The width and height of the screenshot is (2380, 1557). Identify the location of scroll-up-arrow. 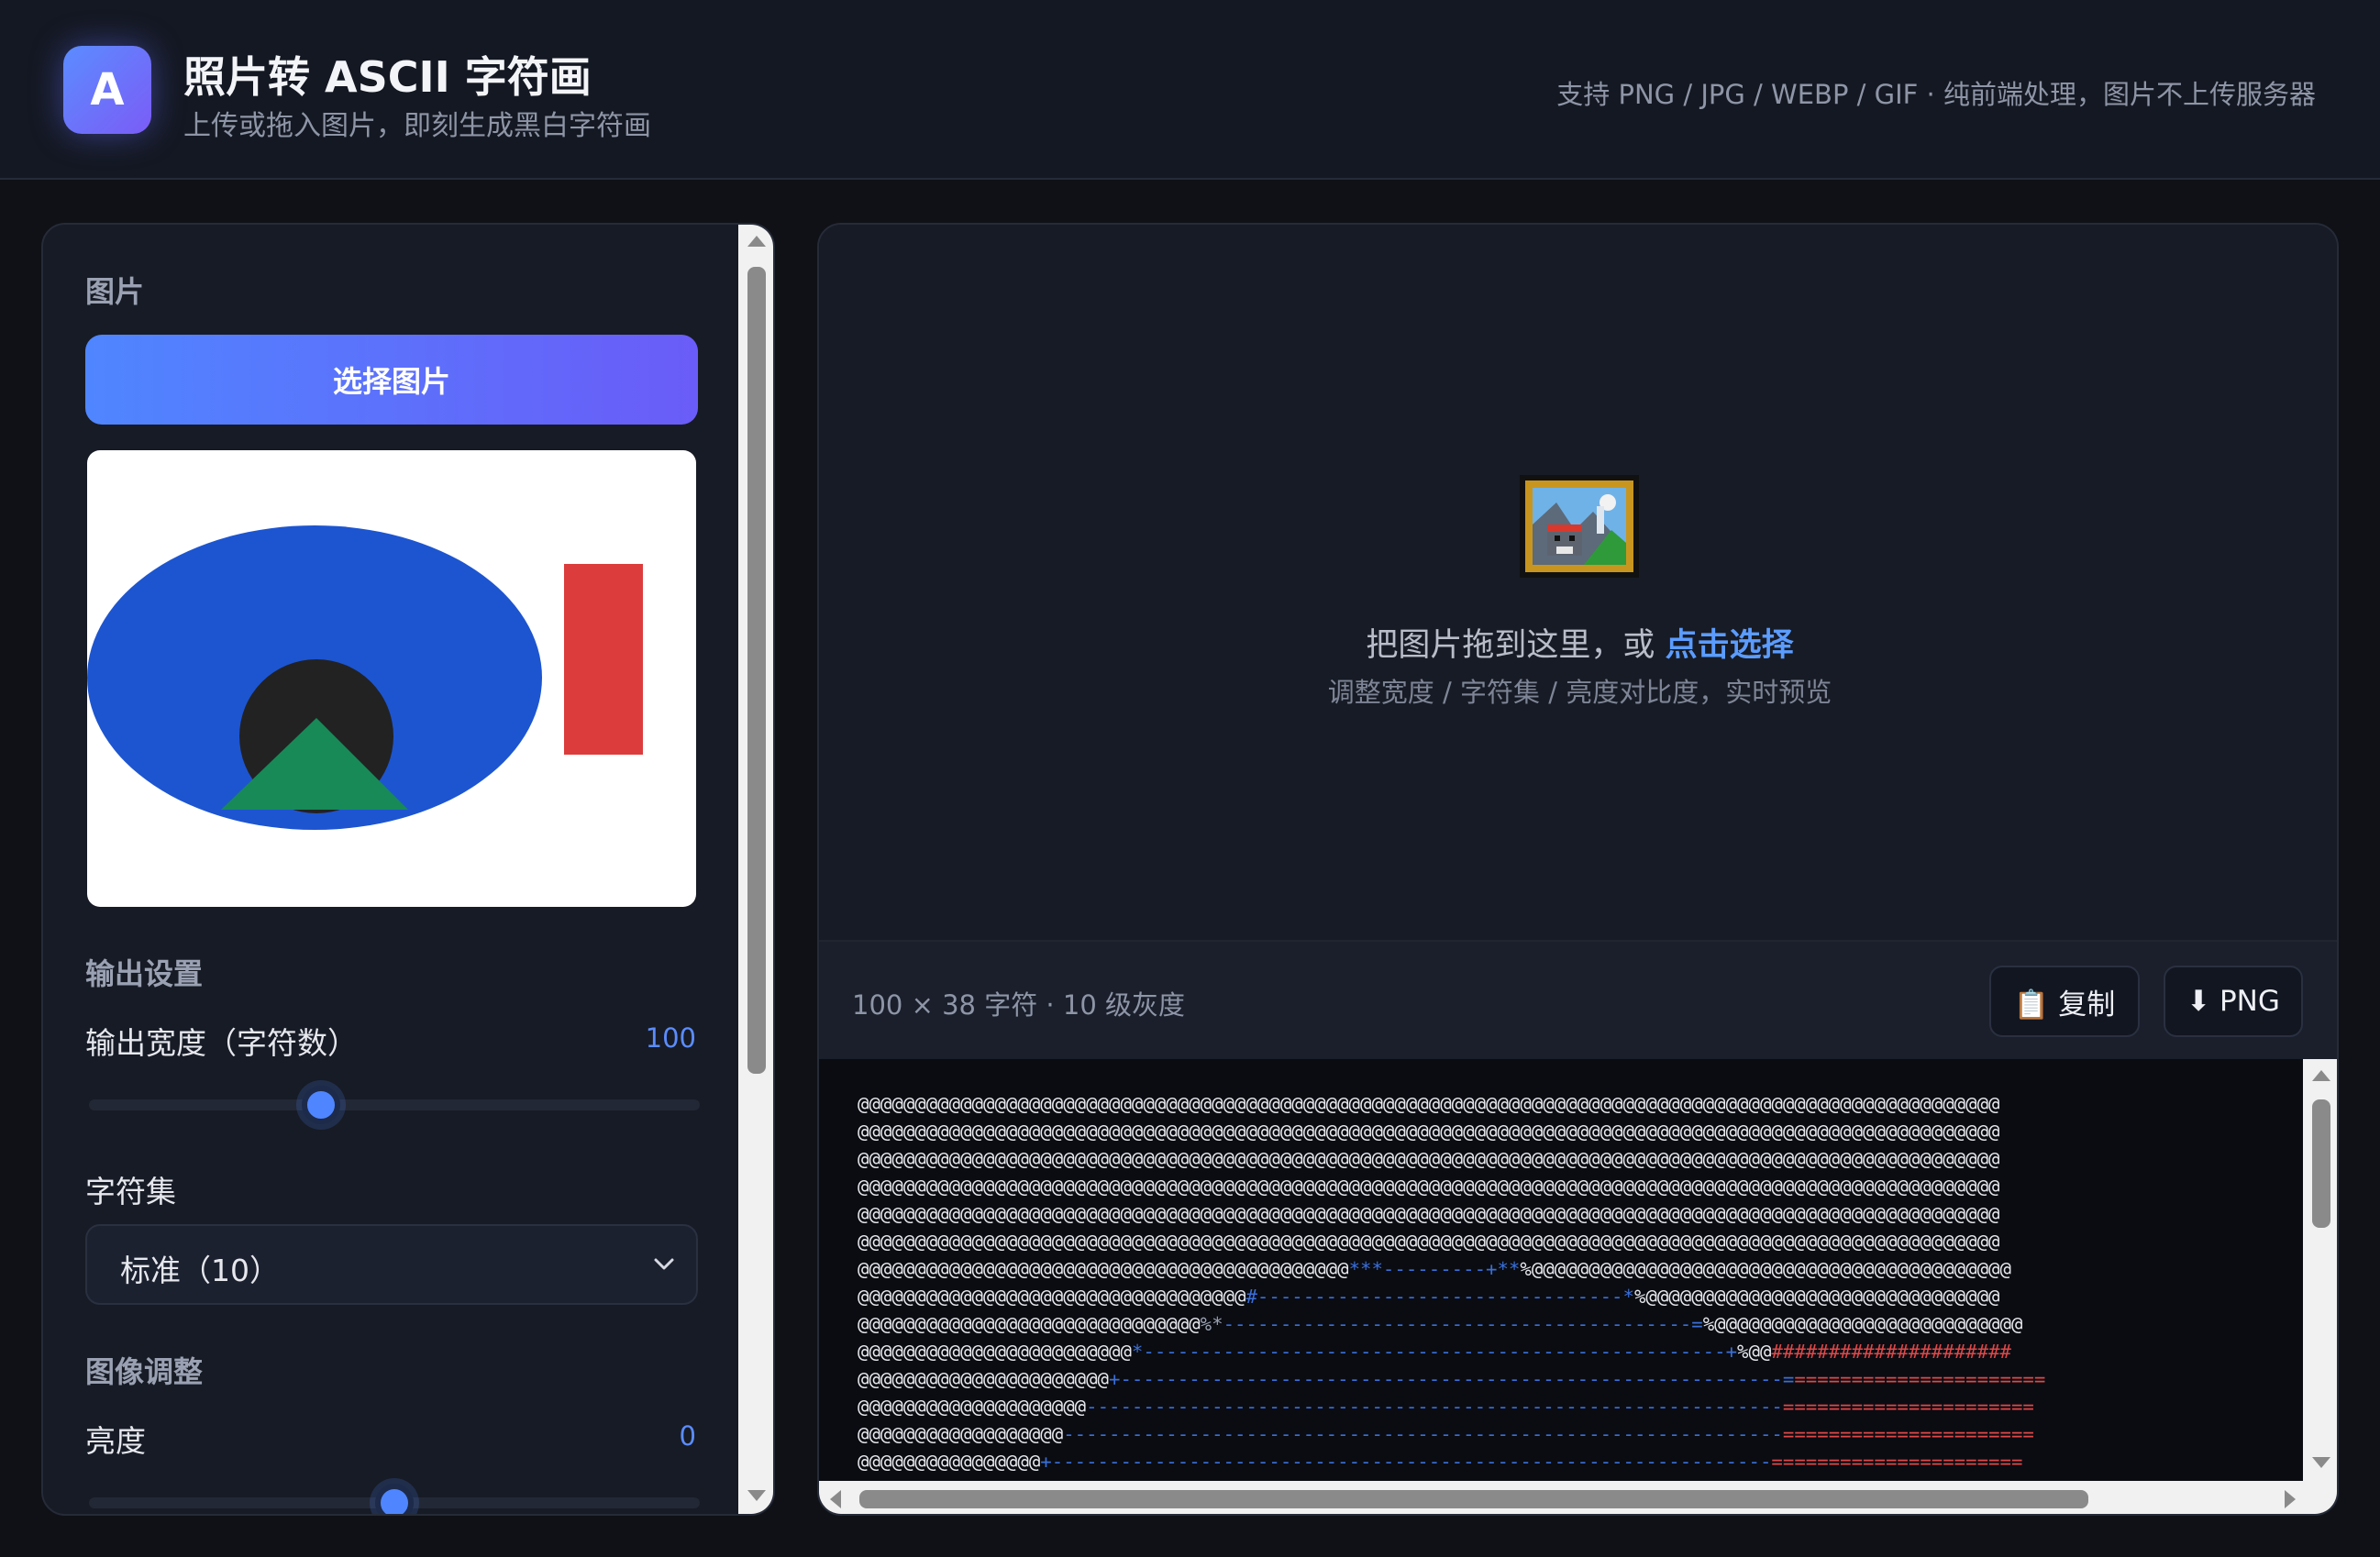
(757, 241).